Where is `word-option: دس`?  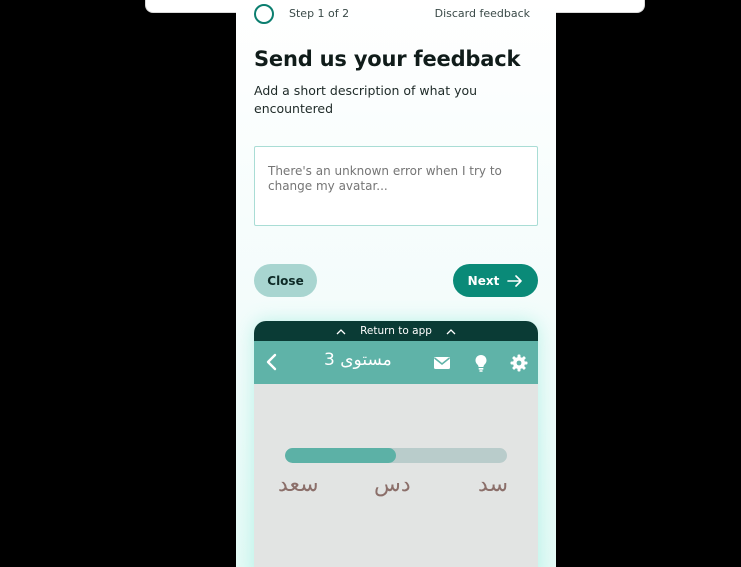 word-option: دس is located at coordinates (392, 484).